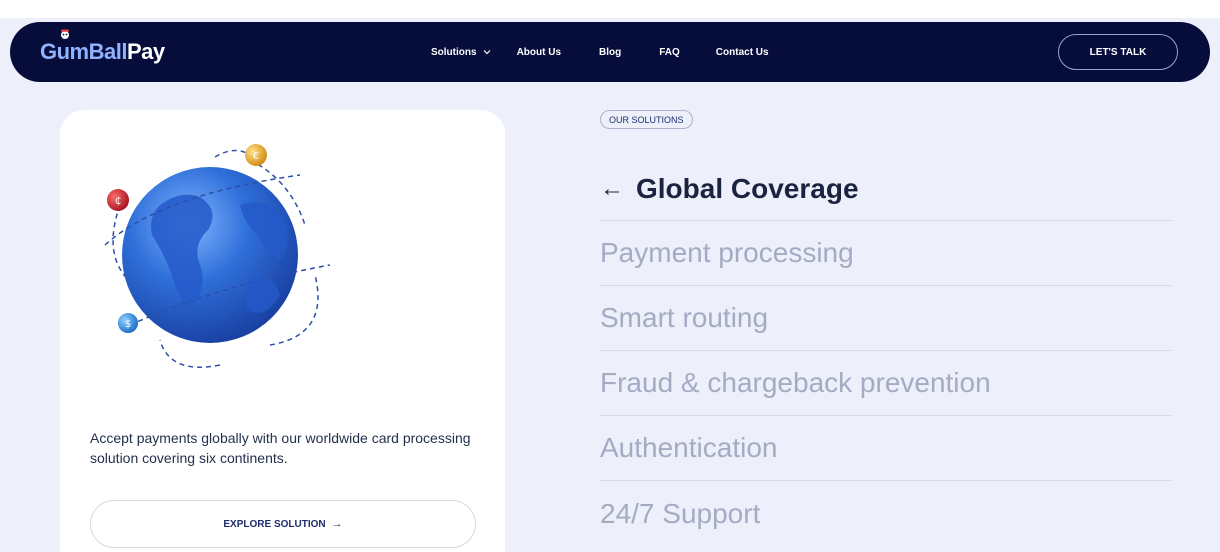 This screenshot has width=1220, height=552. I want to click on solution-item-fraud-chargeback: Fraud & chargeback prevention, so click(886, 383).